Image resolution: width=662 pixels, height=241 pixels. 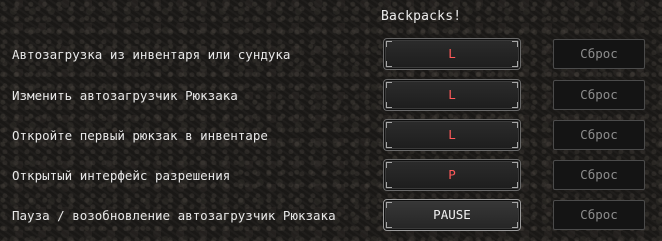 What do you see at coordinates (125, 95) in the screenshot?
I see `keybind-action-label: Изменить автозагрузчик Рюкзака` at bounding box center [125, 95].